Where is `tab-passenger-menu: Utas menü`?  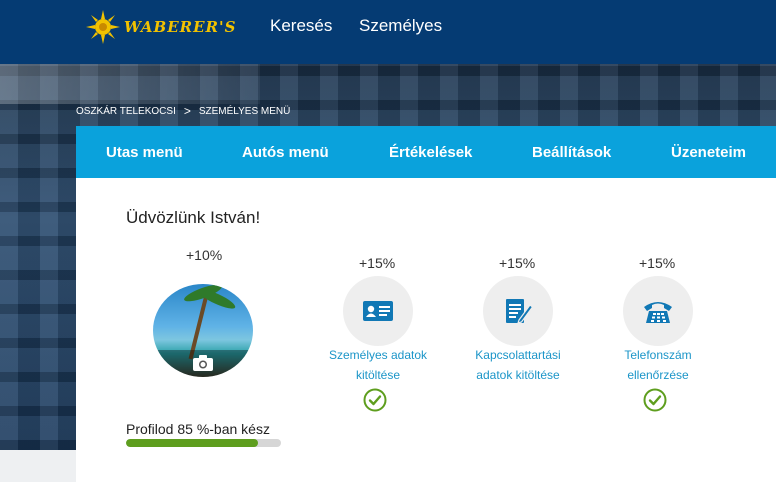 tab-passenger-menu: Utas menü is located at coordinates (144, 152).